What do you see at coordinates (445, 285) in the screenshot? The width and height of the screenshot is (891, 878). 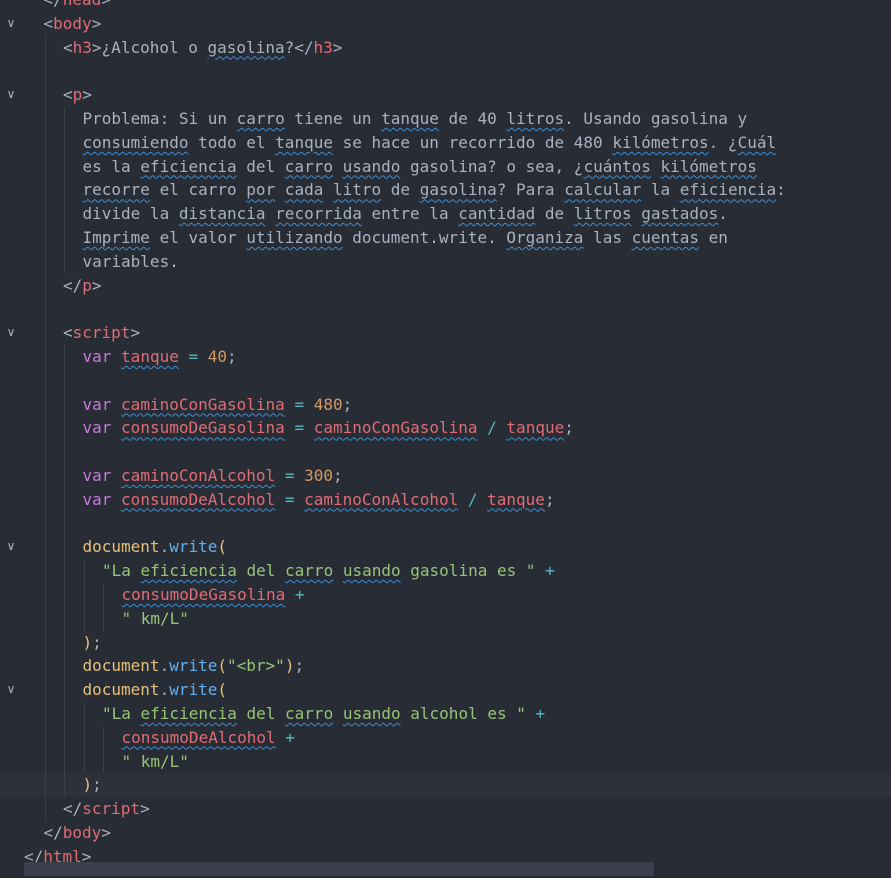 I see `code-line: </p>` at bounding box center [445, 285].